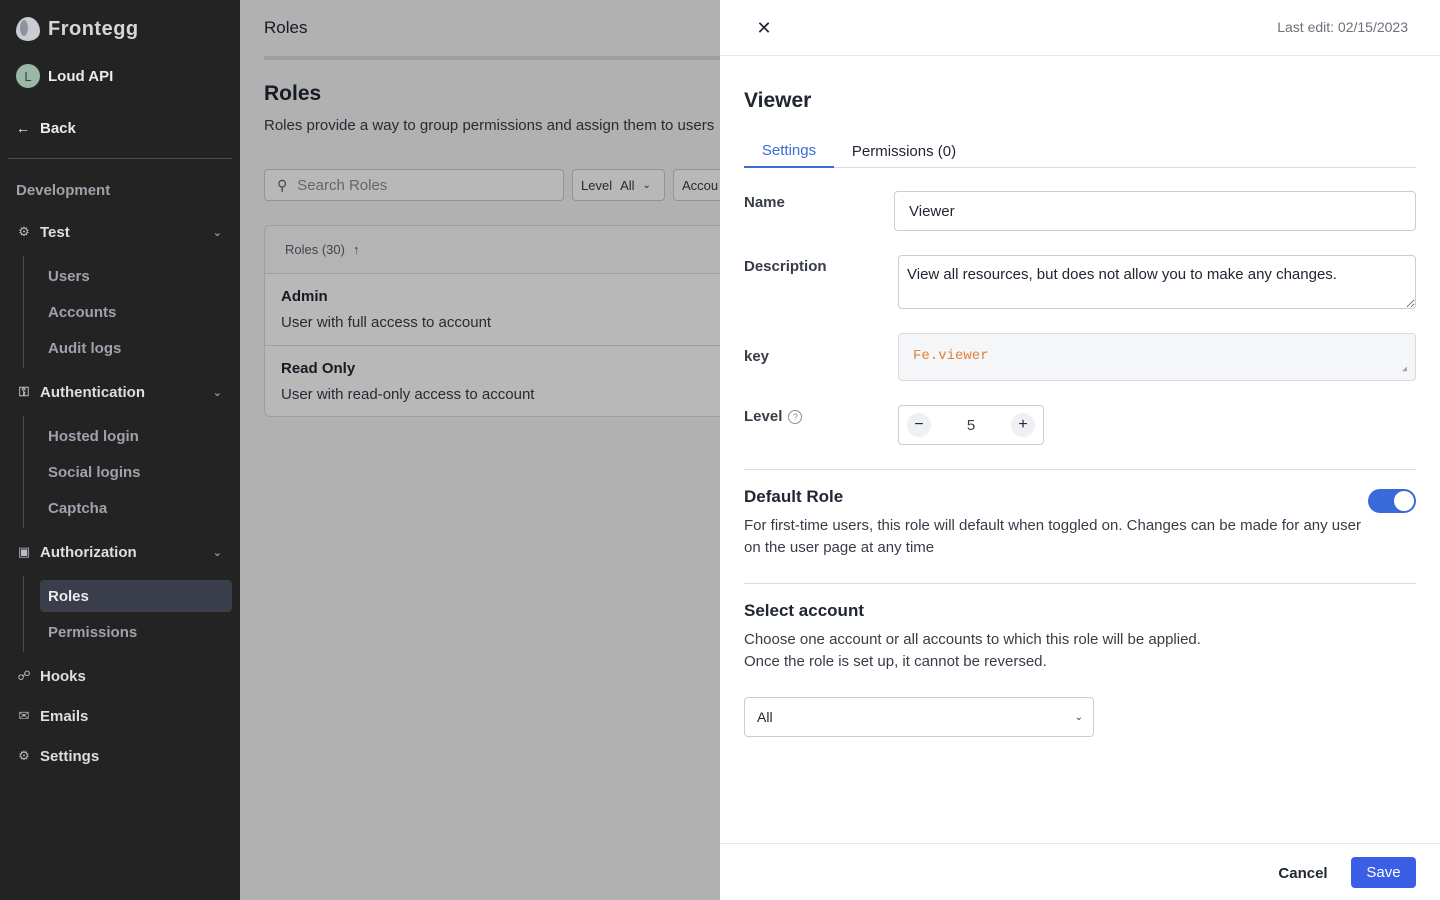  I want to click on frontegg-logo-icon, so click(28, 29).